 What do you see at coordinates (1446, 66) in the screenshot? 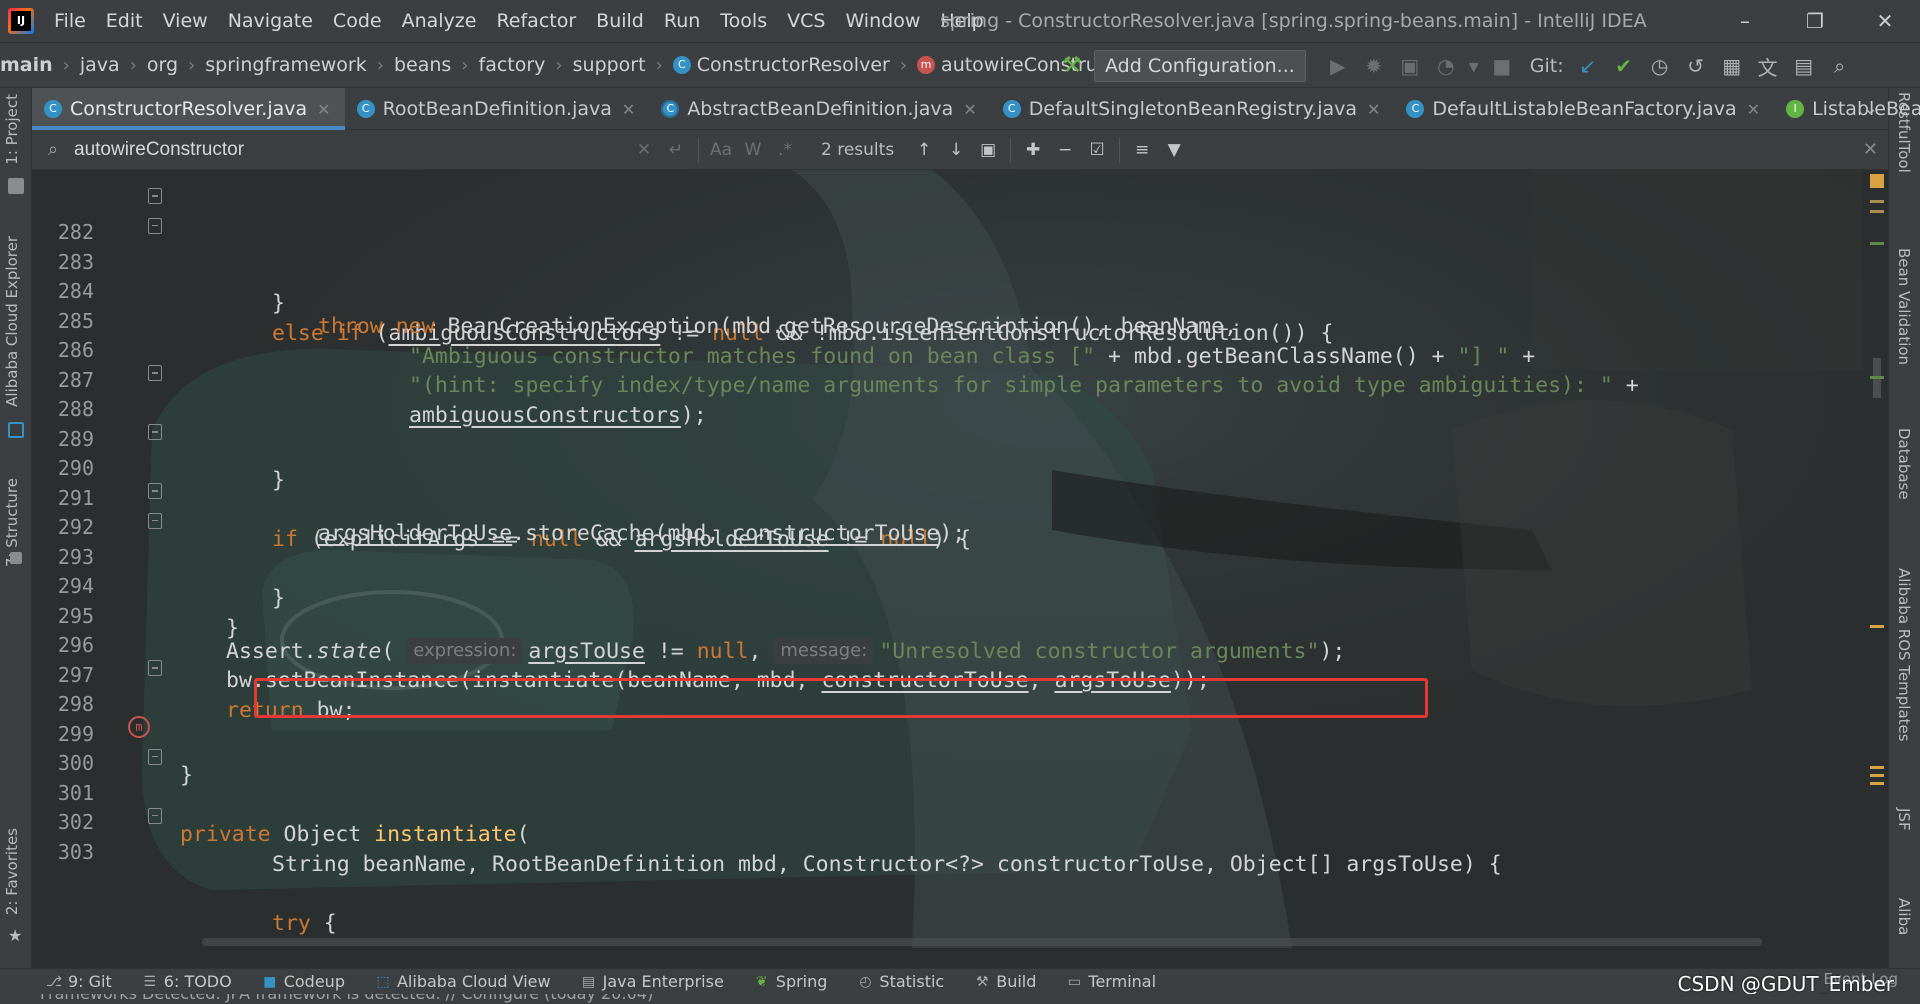
I see `profile-icon: ◔` at bounding box center [1446, 66].